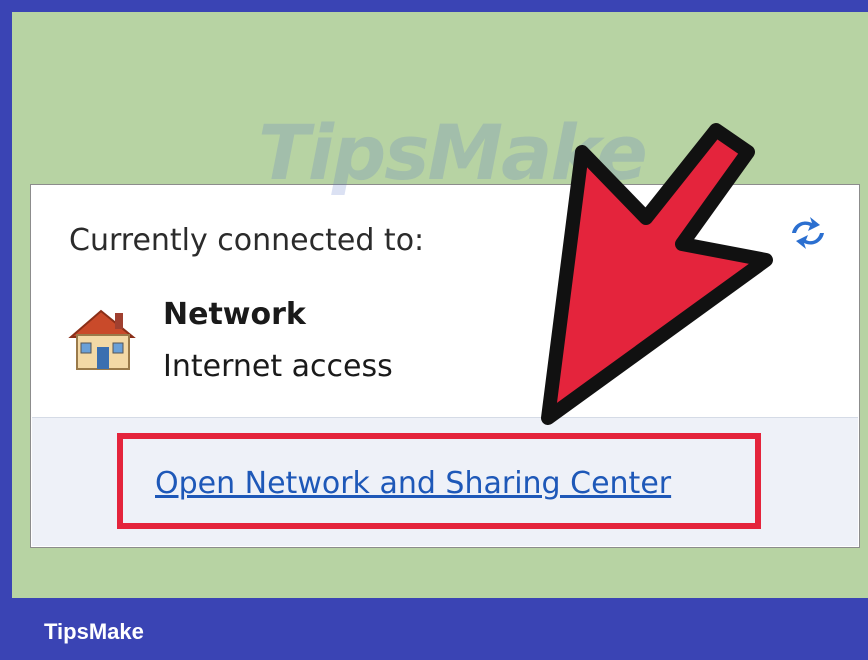  I want to click on house-icon, so click(102, 339).